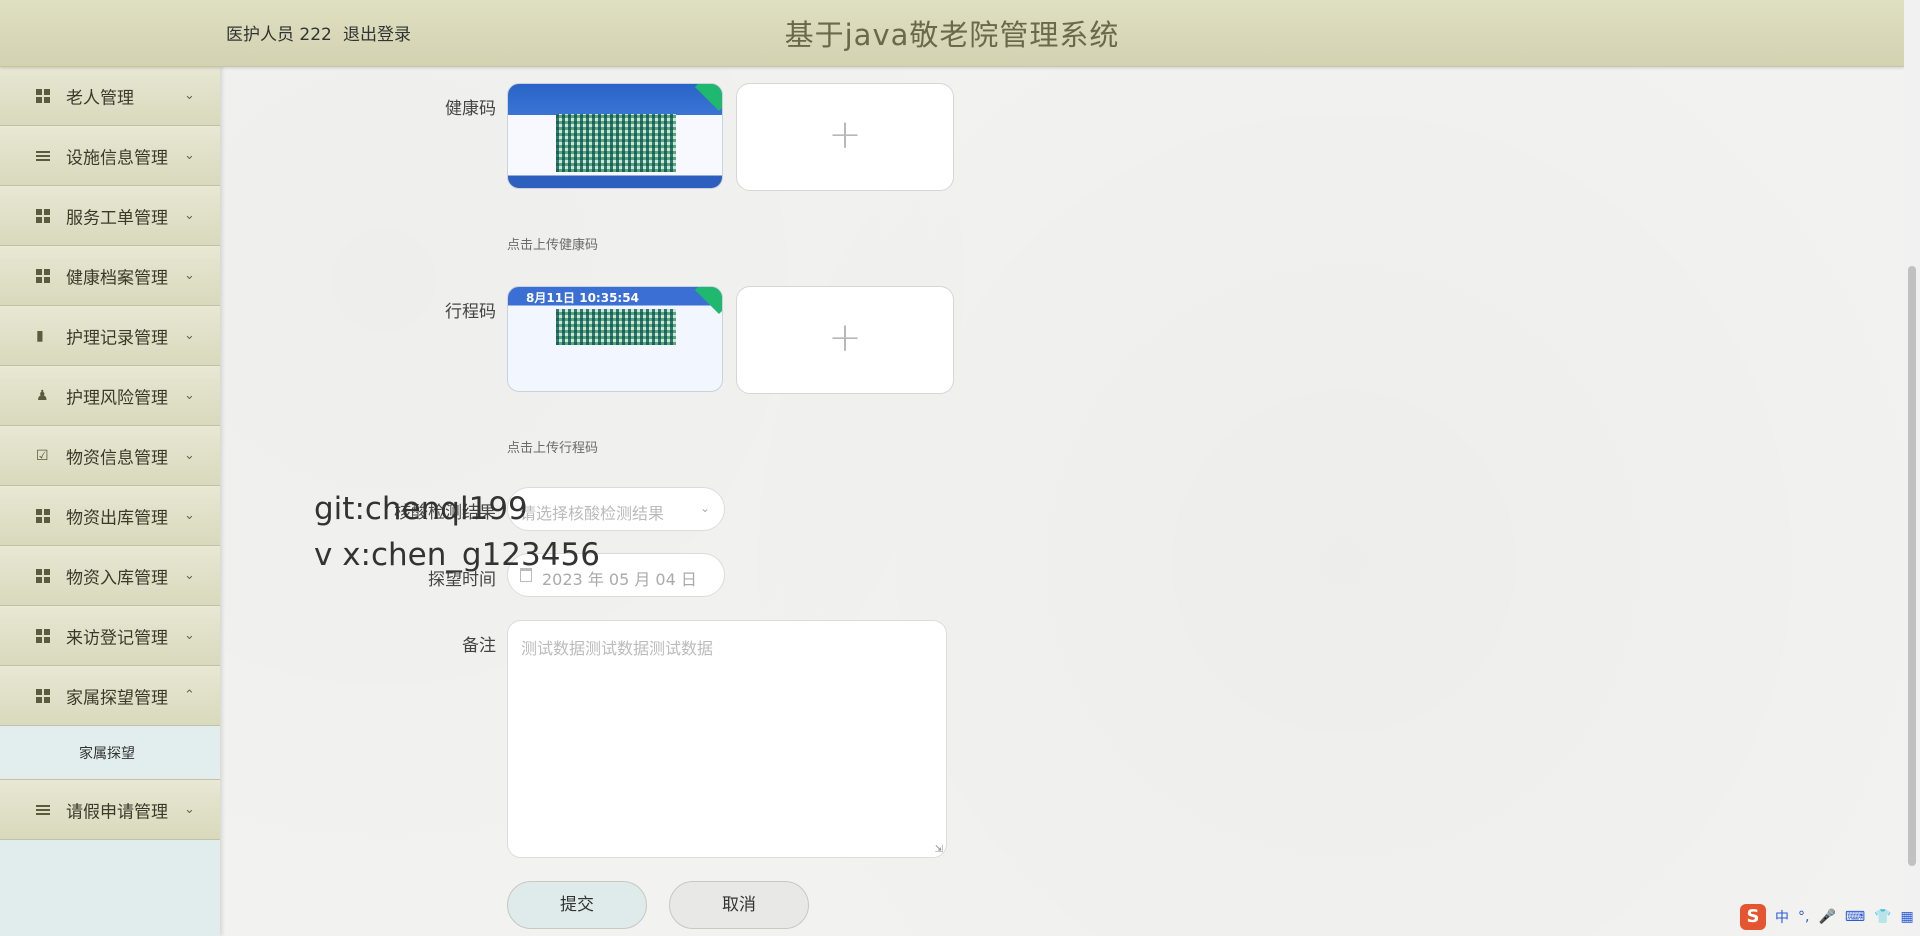  I want to click on remark-label: 备注, so click(479, 646).